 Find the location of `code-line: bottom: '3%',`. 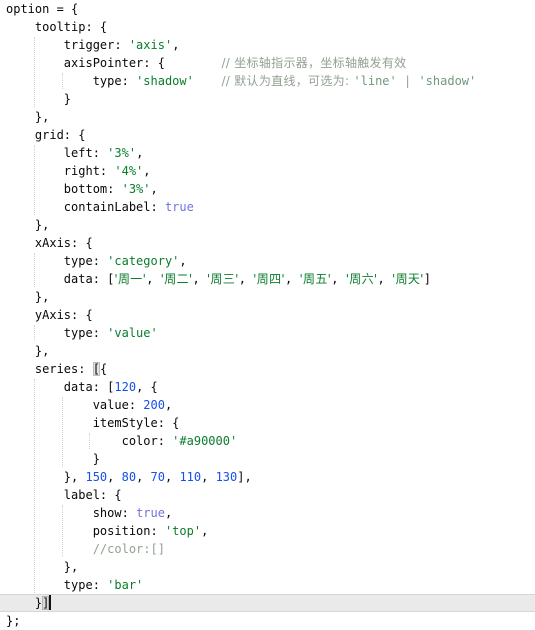

code-line: bottom: '3%', is located at coordinates (267, 189).